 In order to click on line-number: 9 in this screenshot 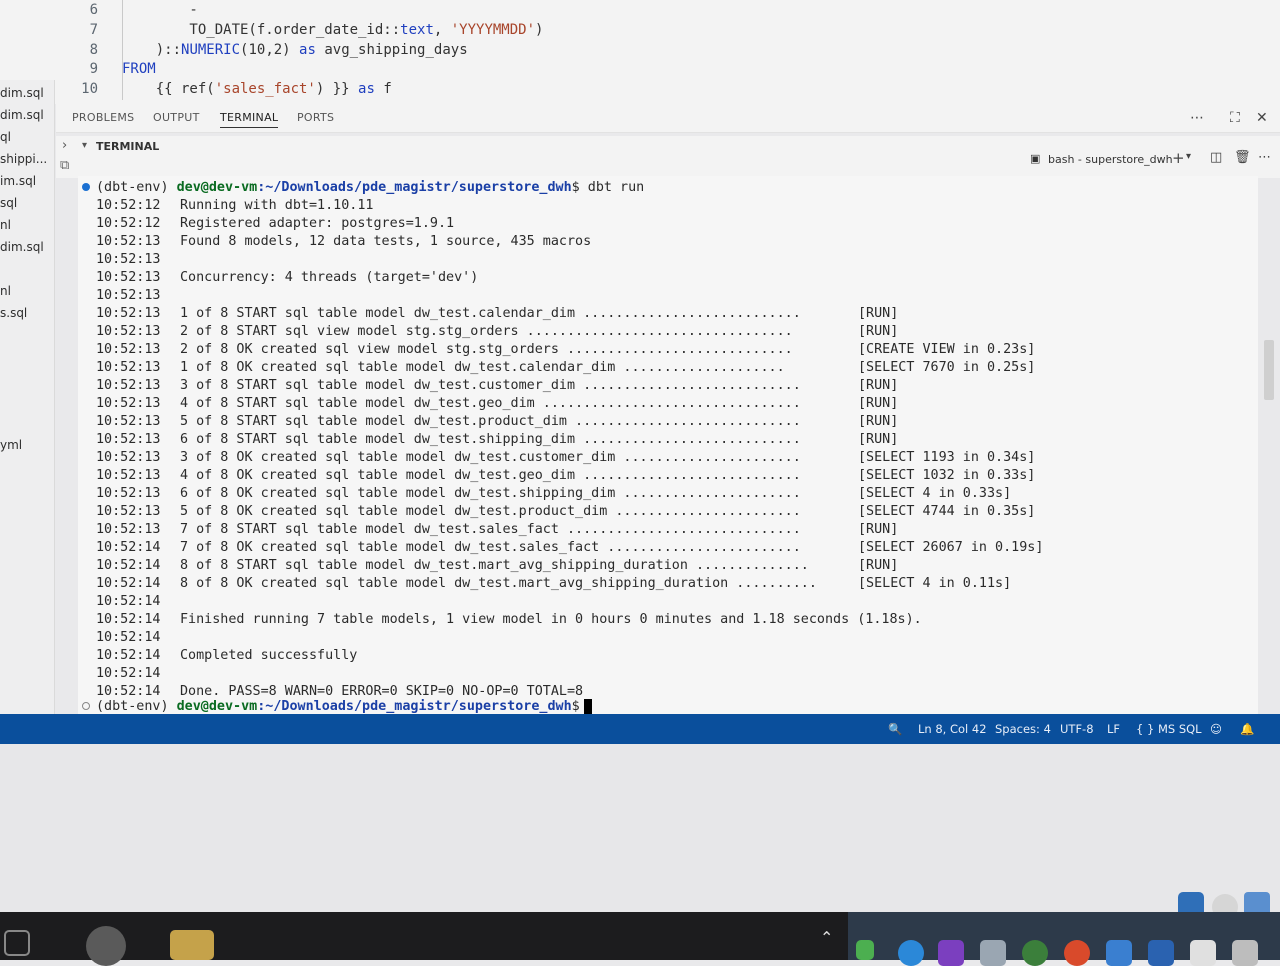, I will do `click(93, 68)`.